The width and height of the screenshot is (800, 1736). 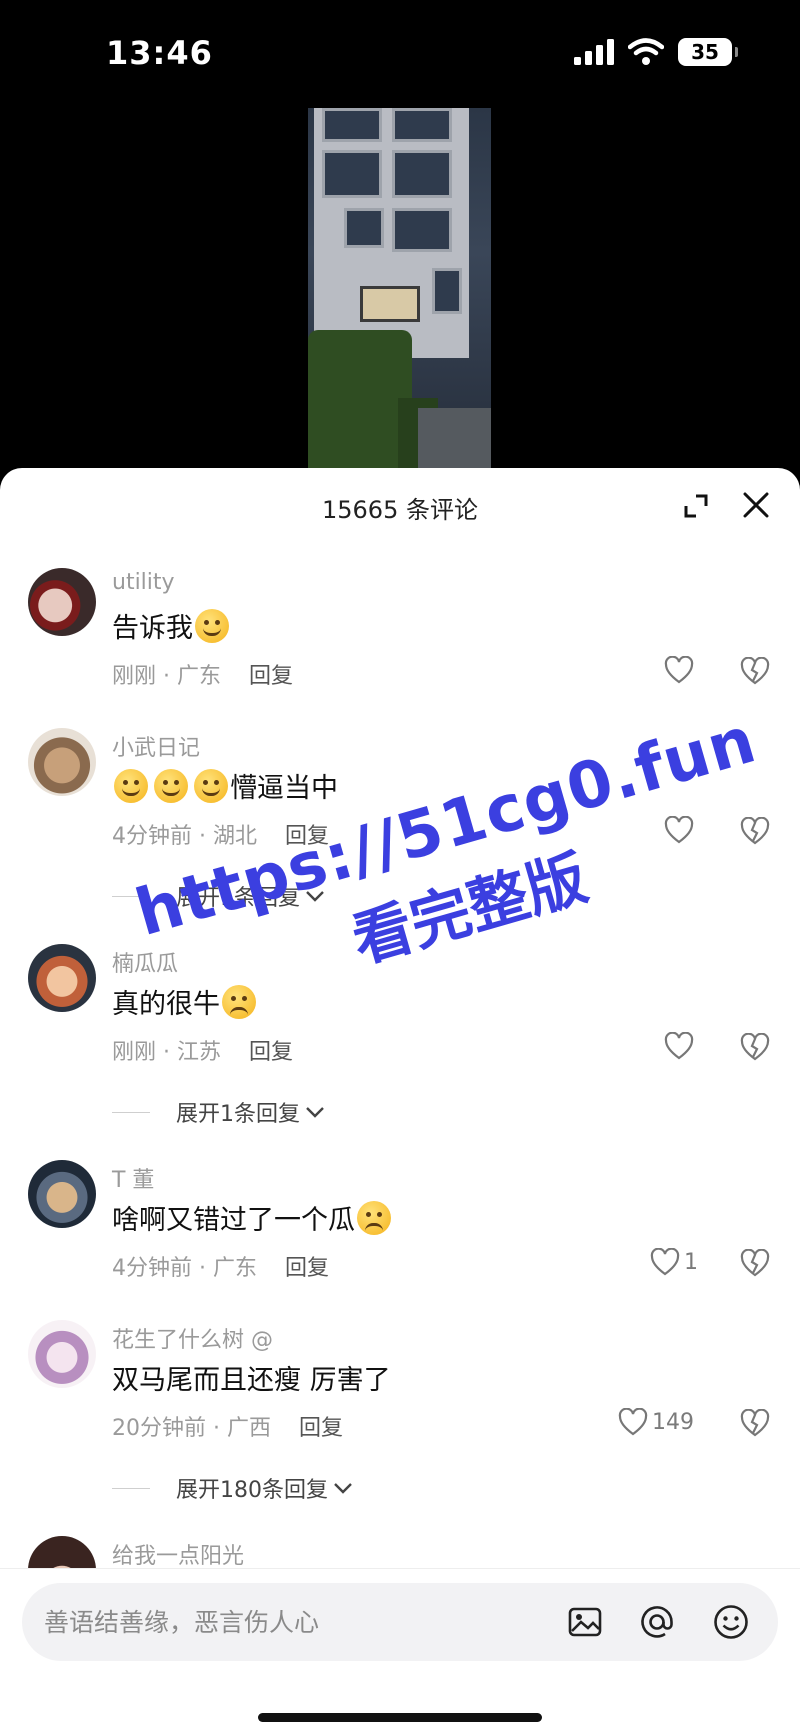 I want to click on comment-meta: 刚刚 · 江苏 回复, so click(x=202, y=1050).